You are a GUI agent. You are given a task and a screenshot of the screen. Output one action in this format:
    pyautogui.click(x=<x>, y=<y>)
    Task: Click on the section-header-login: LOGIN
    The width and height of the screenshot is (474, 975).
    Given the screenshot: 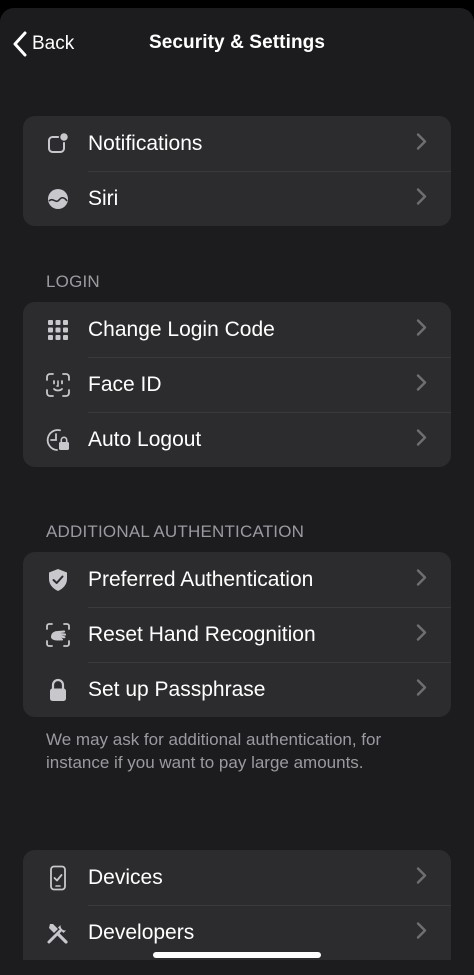 What is the action you would take?
    pyautogui.click(x=73, y=281)
    